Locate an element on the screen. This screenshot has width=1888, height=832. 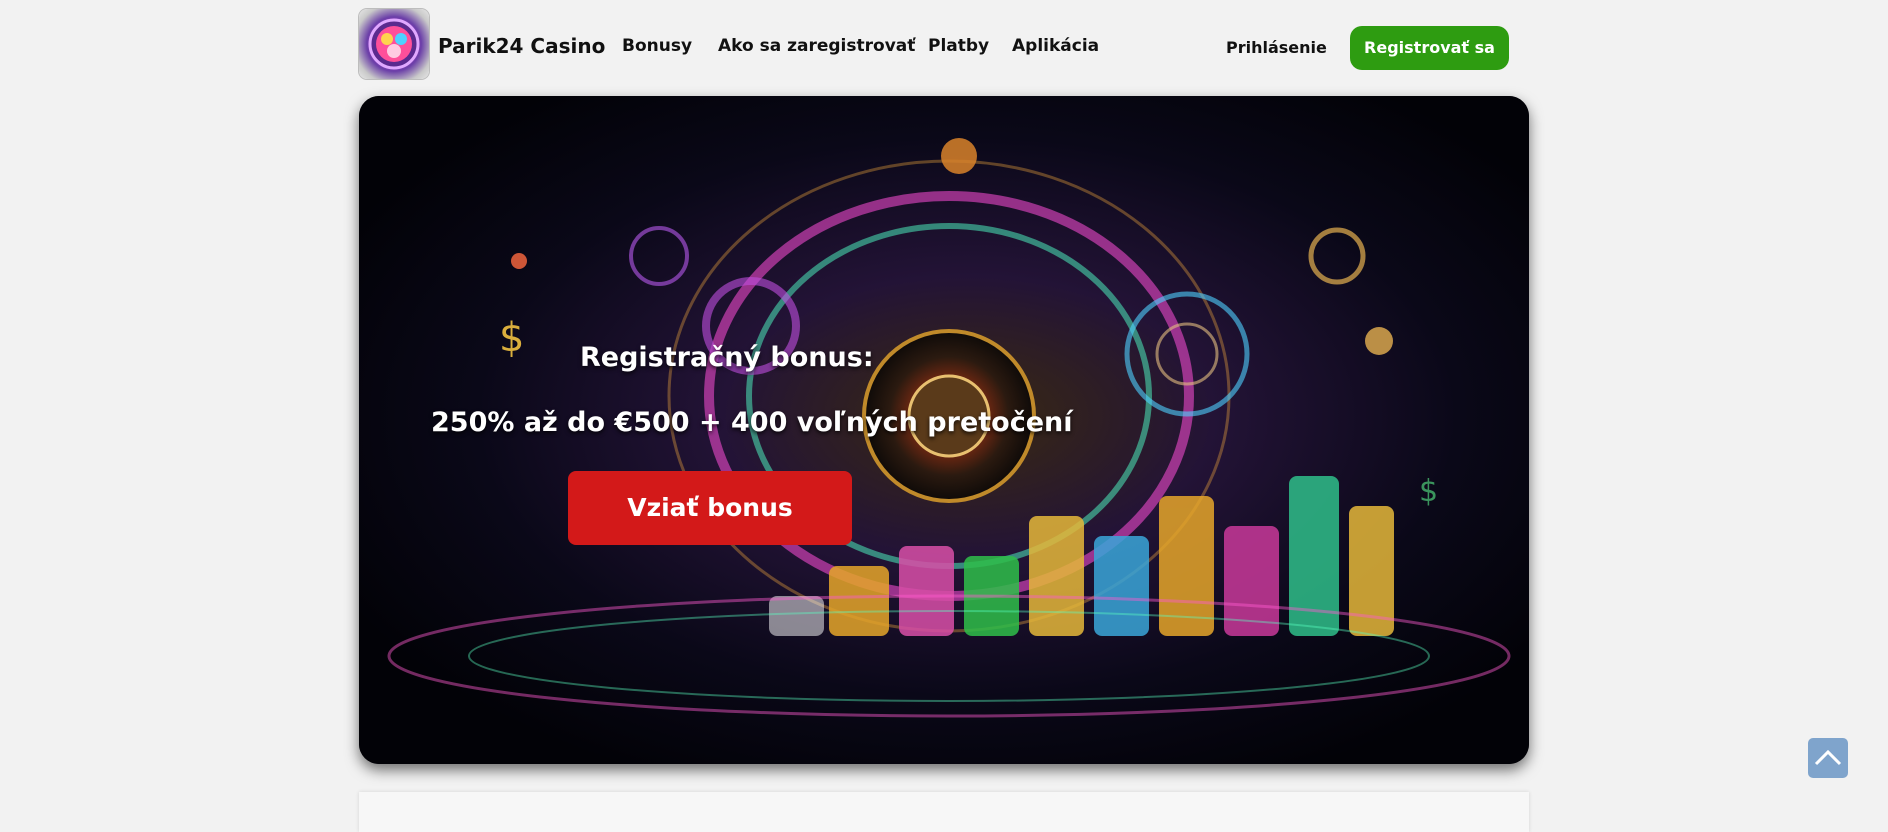
brand-name: Parik24 Casino is located at coordinates (521, 46).